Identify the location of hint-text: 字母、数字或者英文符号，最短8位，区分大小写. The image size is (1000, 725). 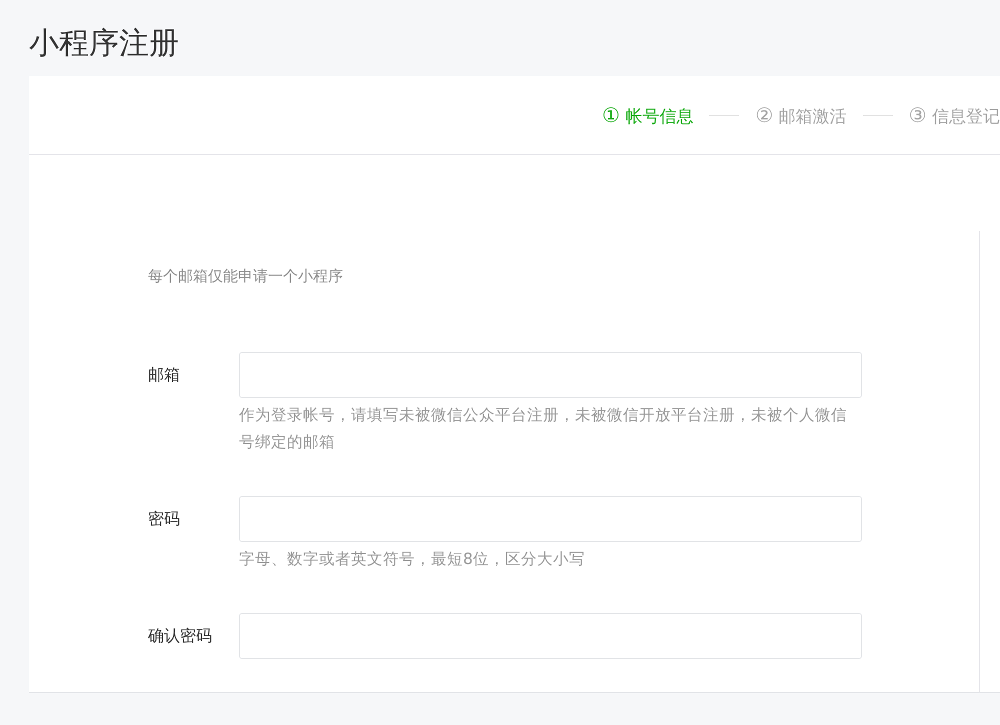
(412, 559).